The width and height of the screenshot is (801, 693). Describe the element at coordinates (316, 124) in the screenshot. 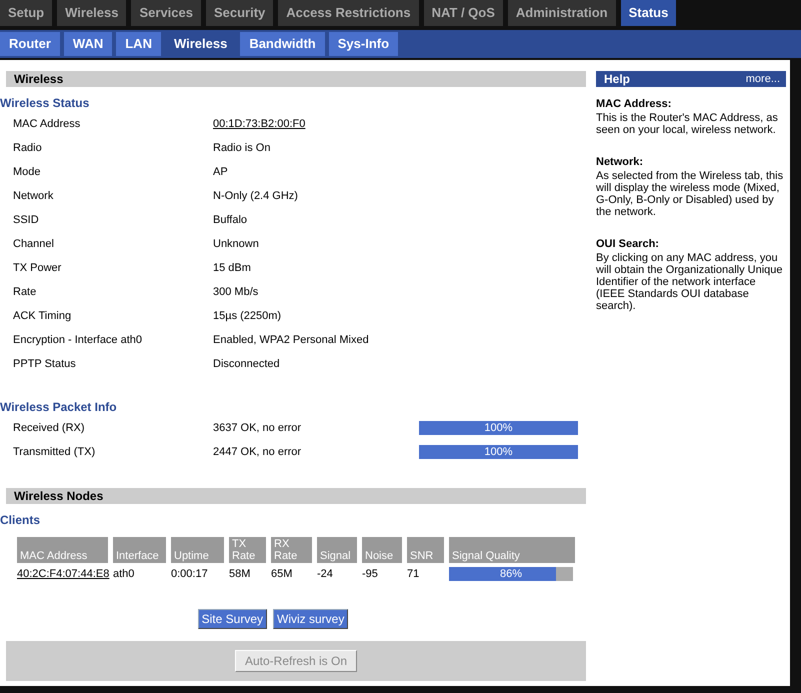

I see `mac-link: 00:1D:73:B2:00:F0` at that location.